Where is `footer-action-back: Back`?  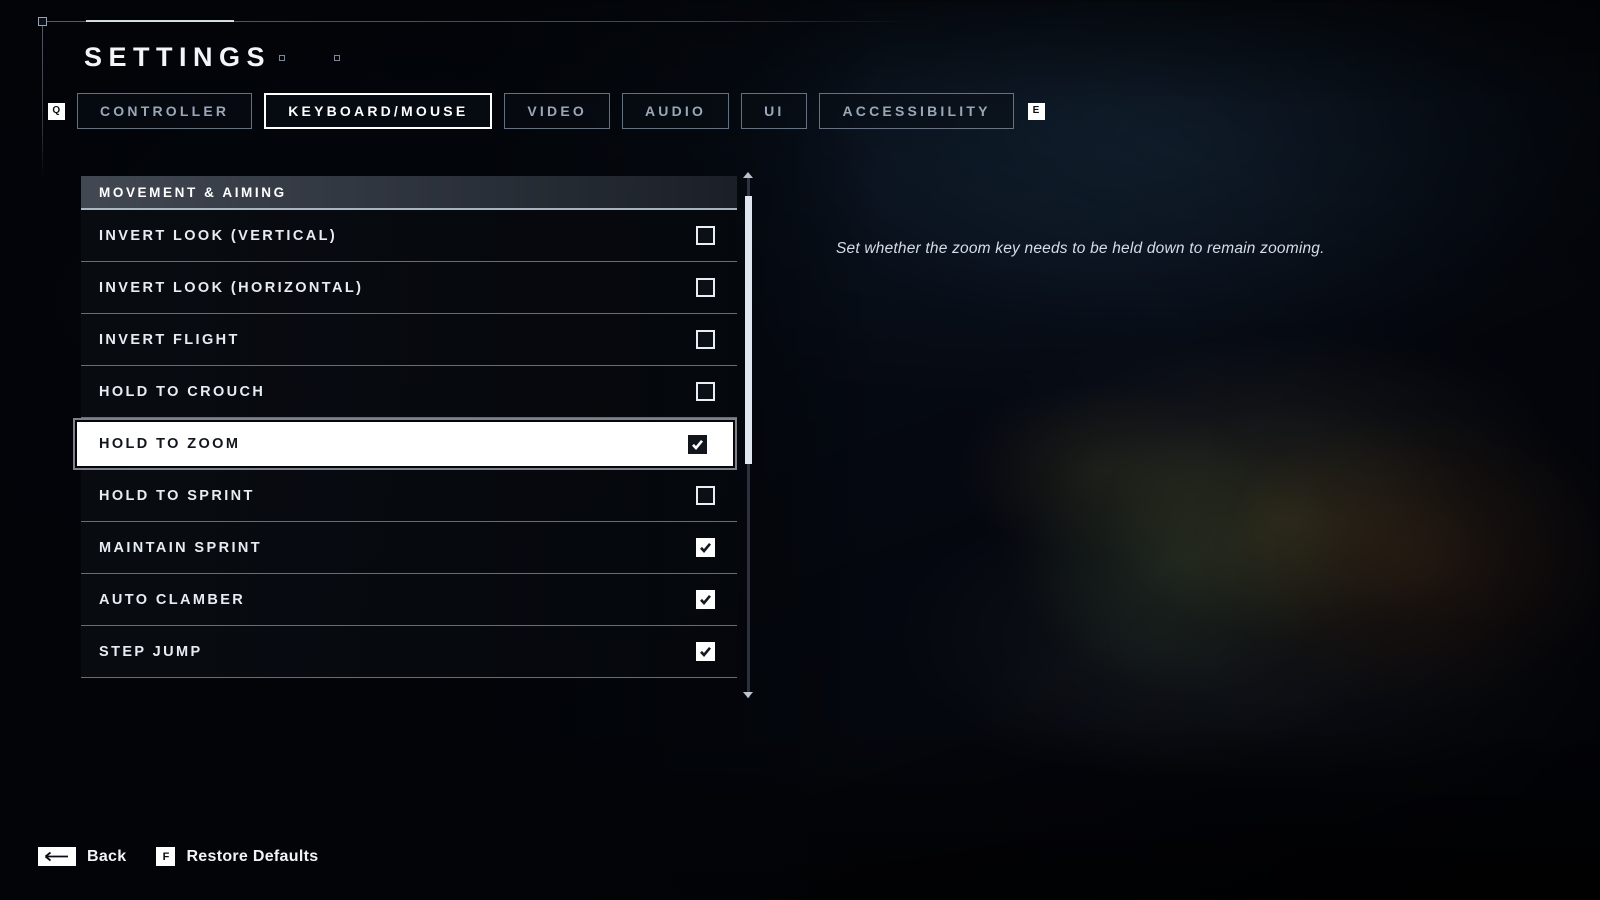 footer-action-back: Back is located at coordinates (82, 856).